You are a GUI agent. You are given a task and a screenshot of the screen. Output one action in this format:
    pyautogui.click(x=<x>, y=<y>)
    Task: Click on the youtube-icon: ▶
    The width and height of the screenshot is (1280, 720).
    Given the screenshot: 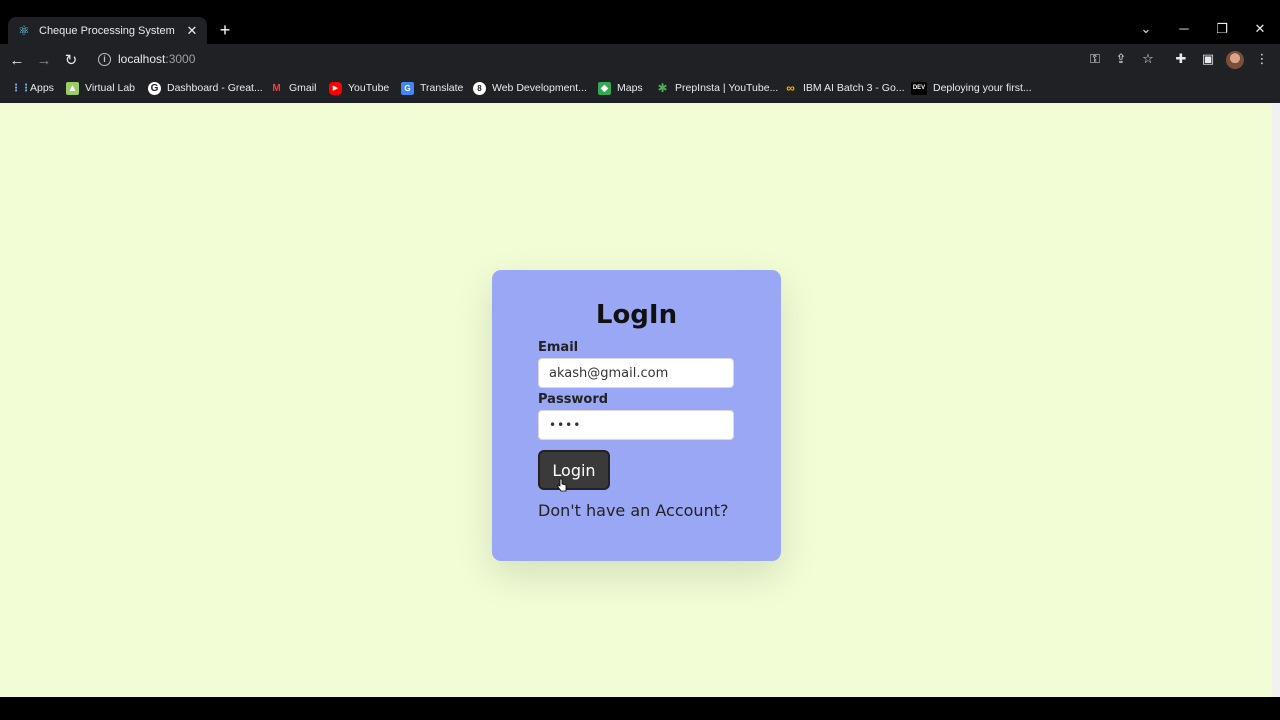 What is the action you would take?
    pyautogui.click(x=335, y=88)
    